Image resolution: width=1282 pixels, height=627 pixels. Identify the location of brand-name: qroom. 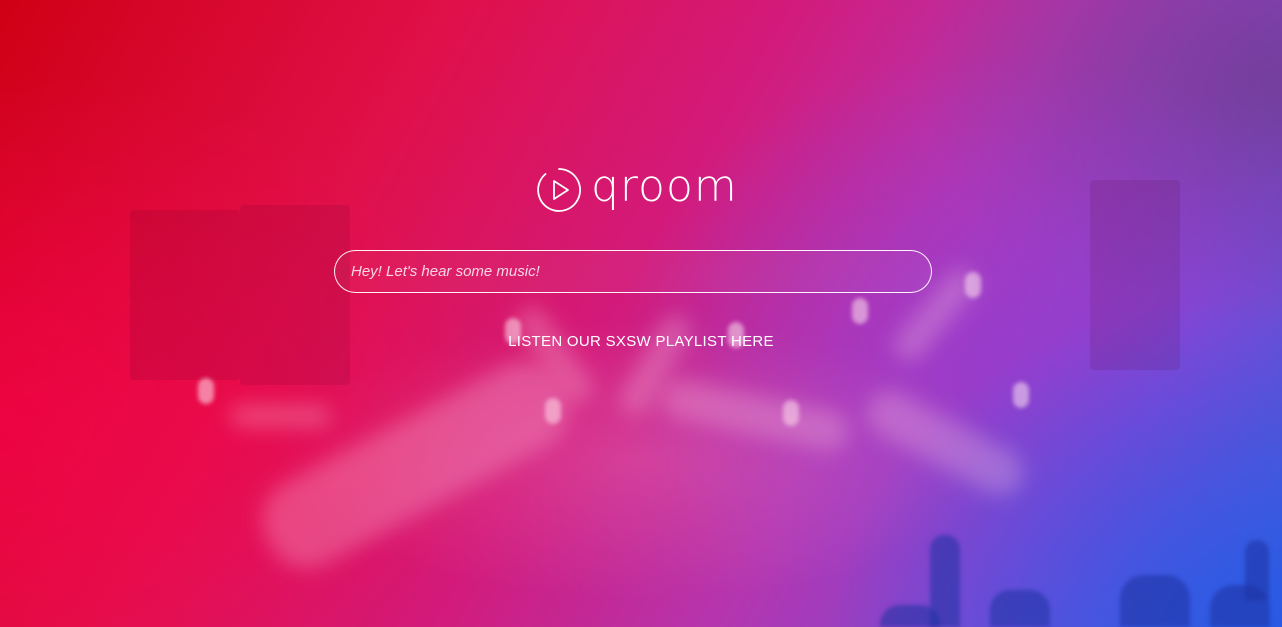
(664, 186).